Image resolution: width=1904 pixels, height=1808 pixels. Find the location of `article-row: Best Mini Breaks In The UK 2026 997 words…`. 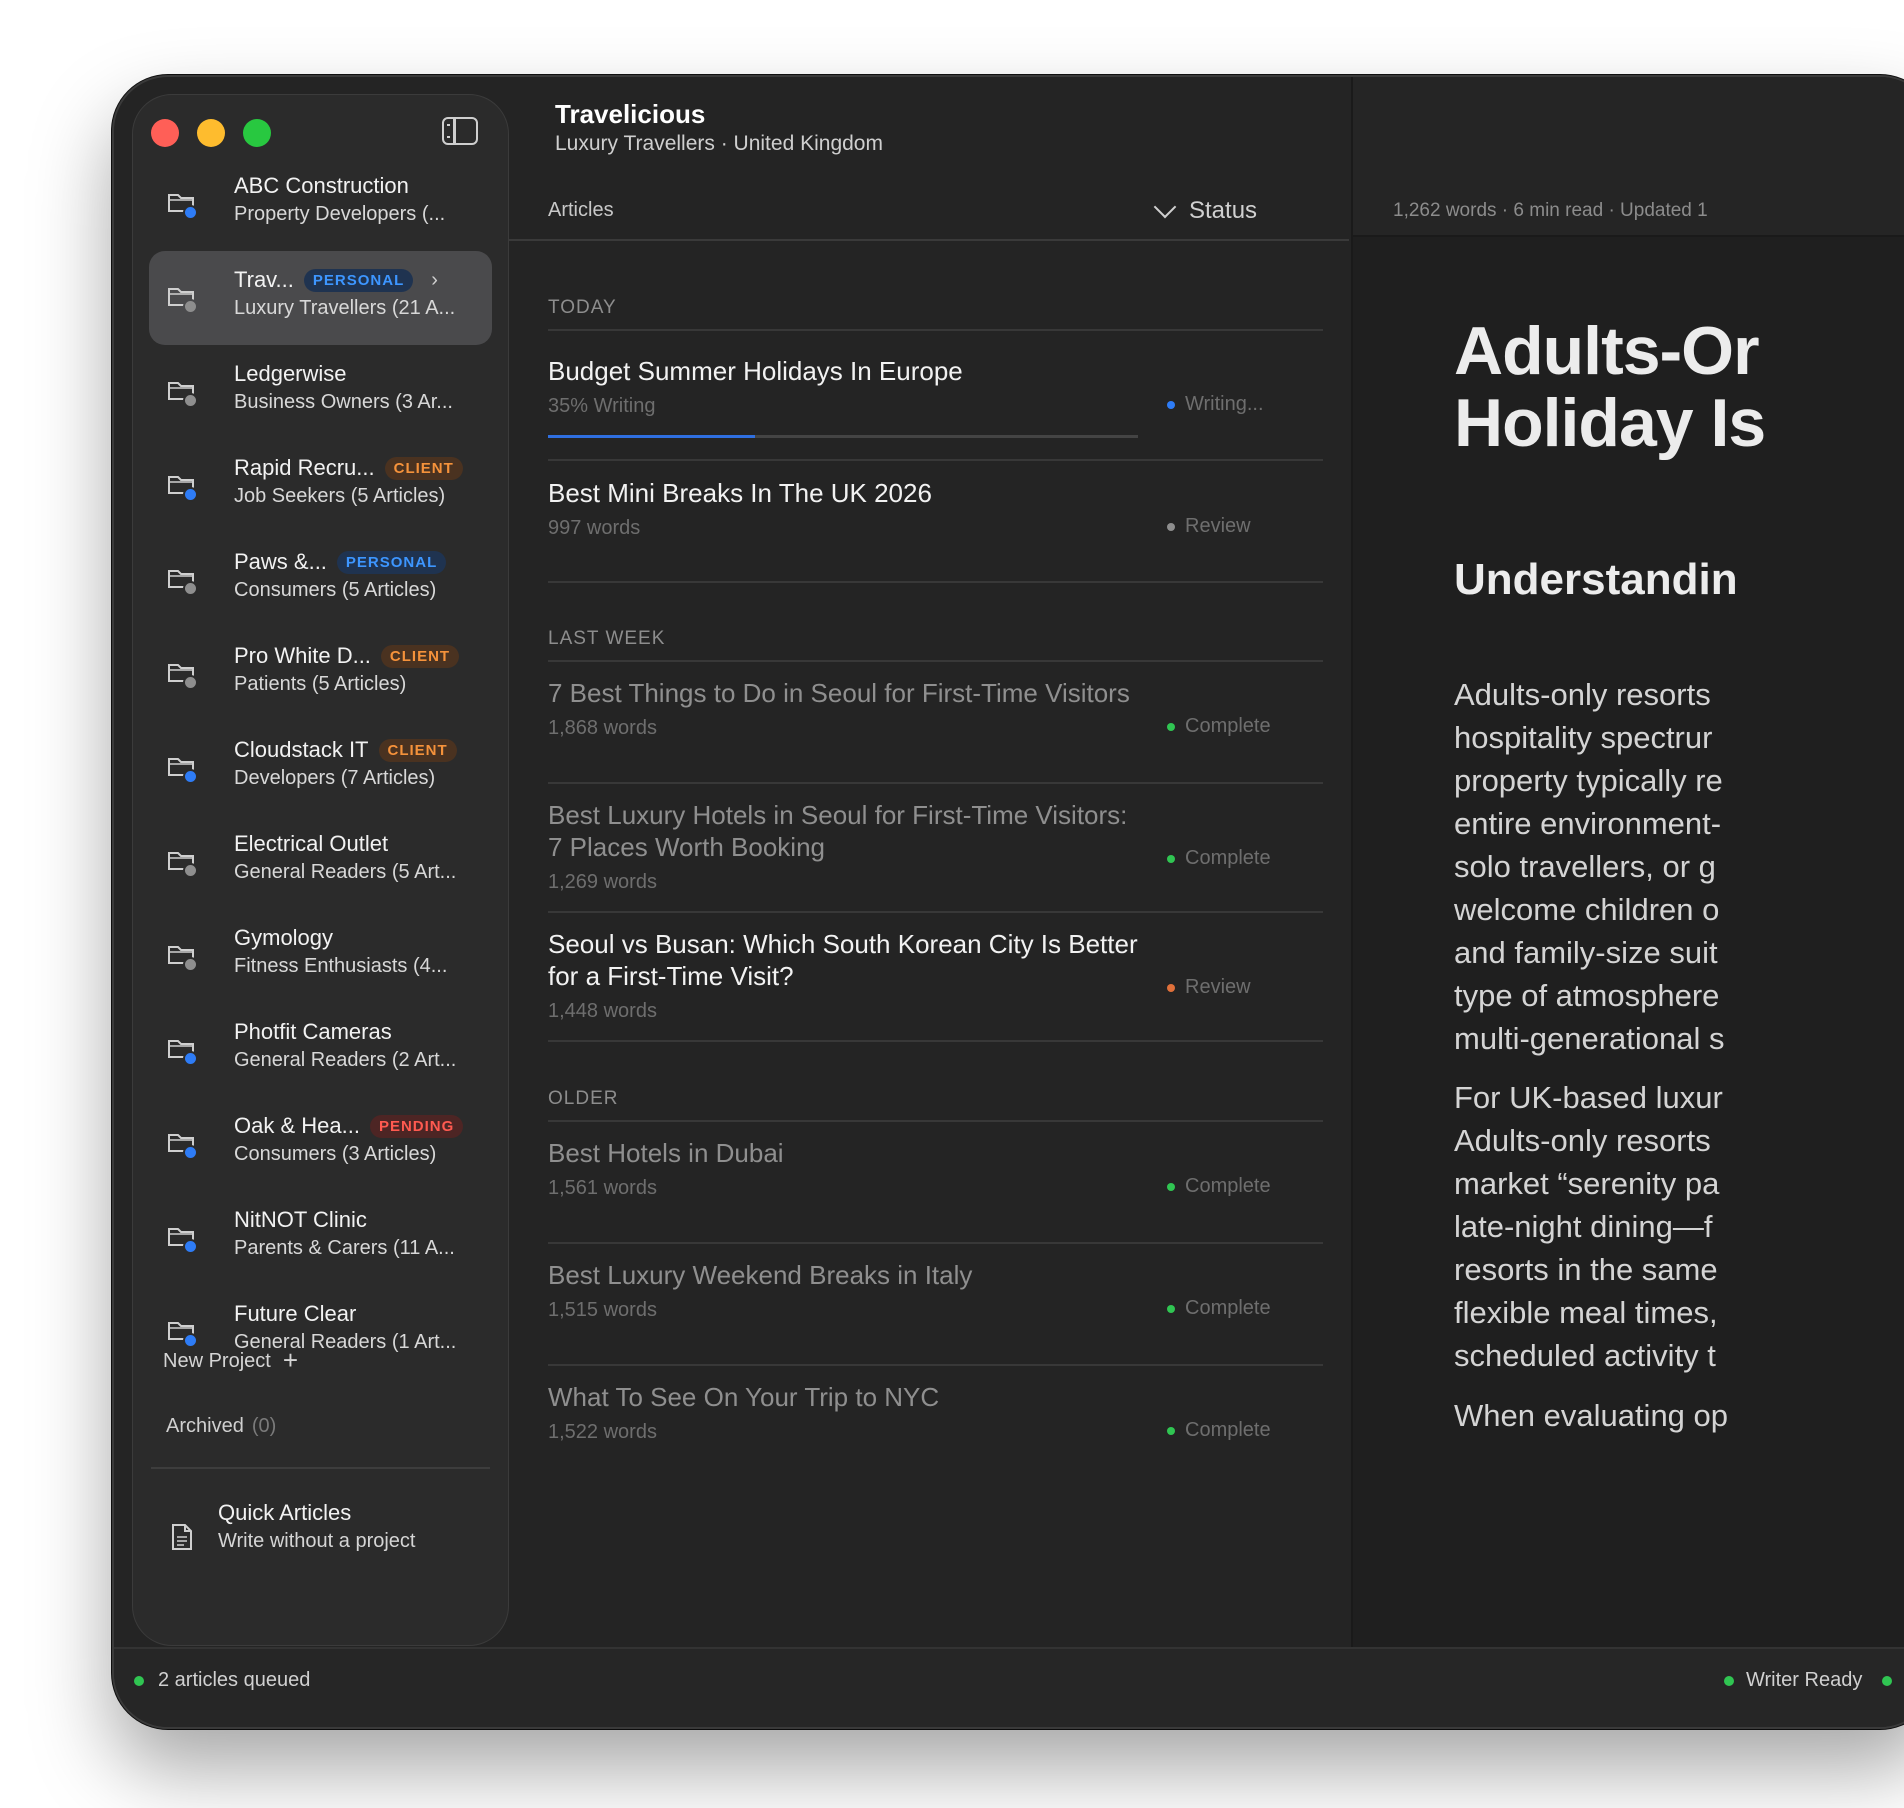

article-row: Best Mini Breaks In The UK 2026 997 words… is located at coordinates (935, 508).